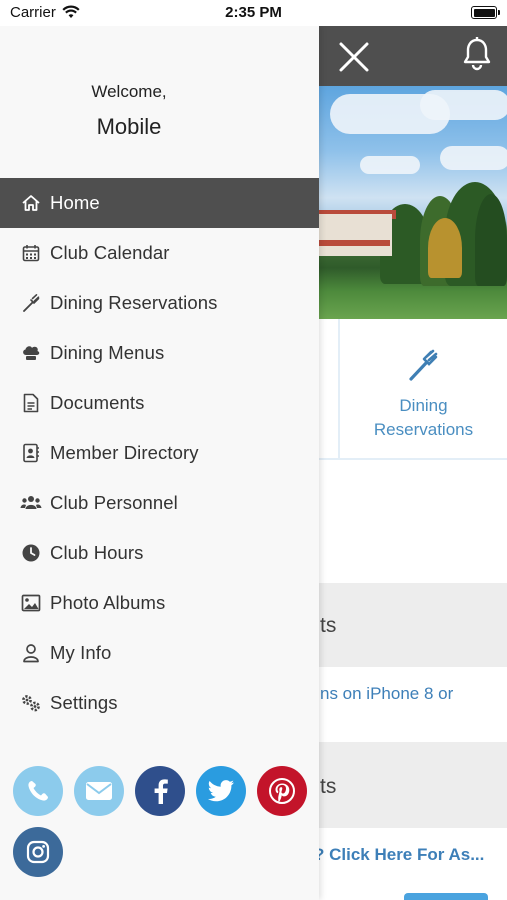 The image size is (507, 900). I want to click on bell-icon, so click(477, 54).